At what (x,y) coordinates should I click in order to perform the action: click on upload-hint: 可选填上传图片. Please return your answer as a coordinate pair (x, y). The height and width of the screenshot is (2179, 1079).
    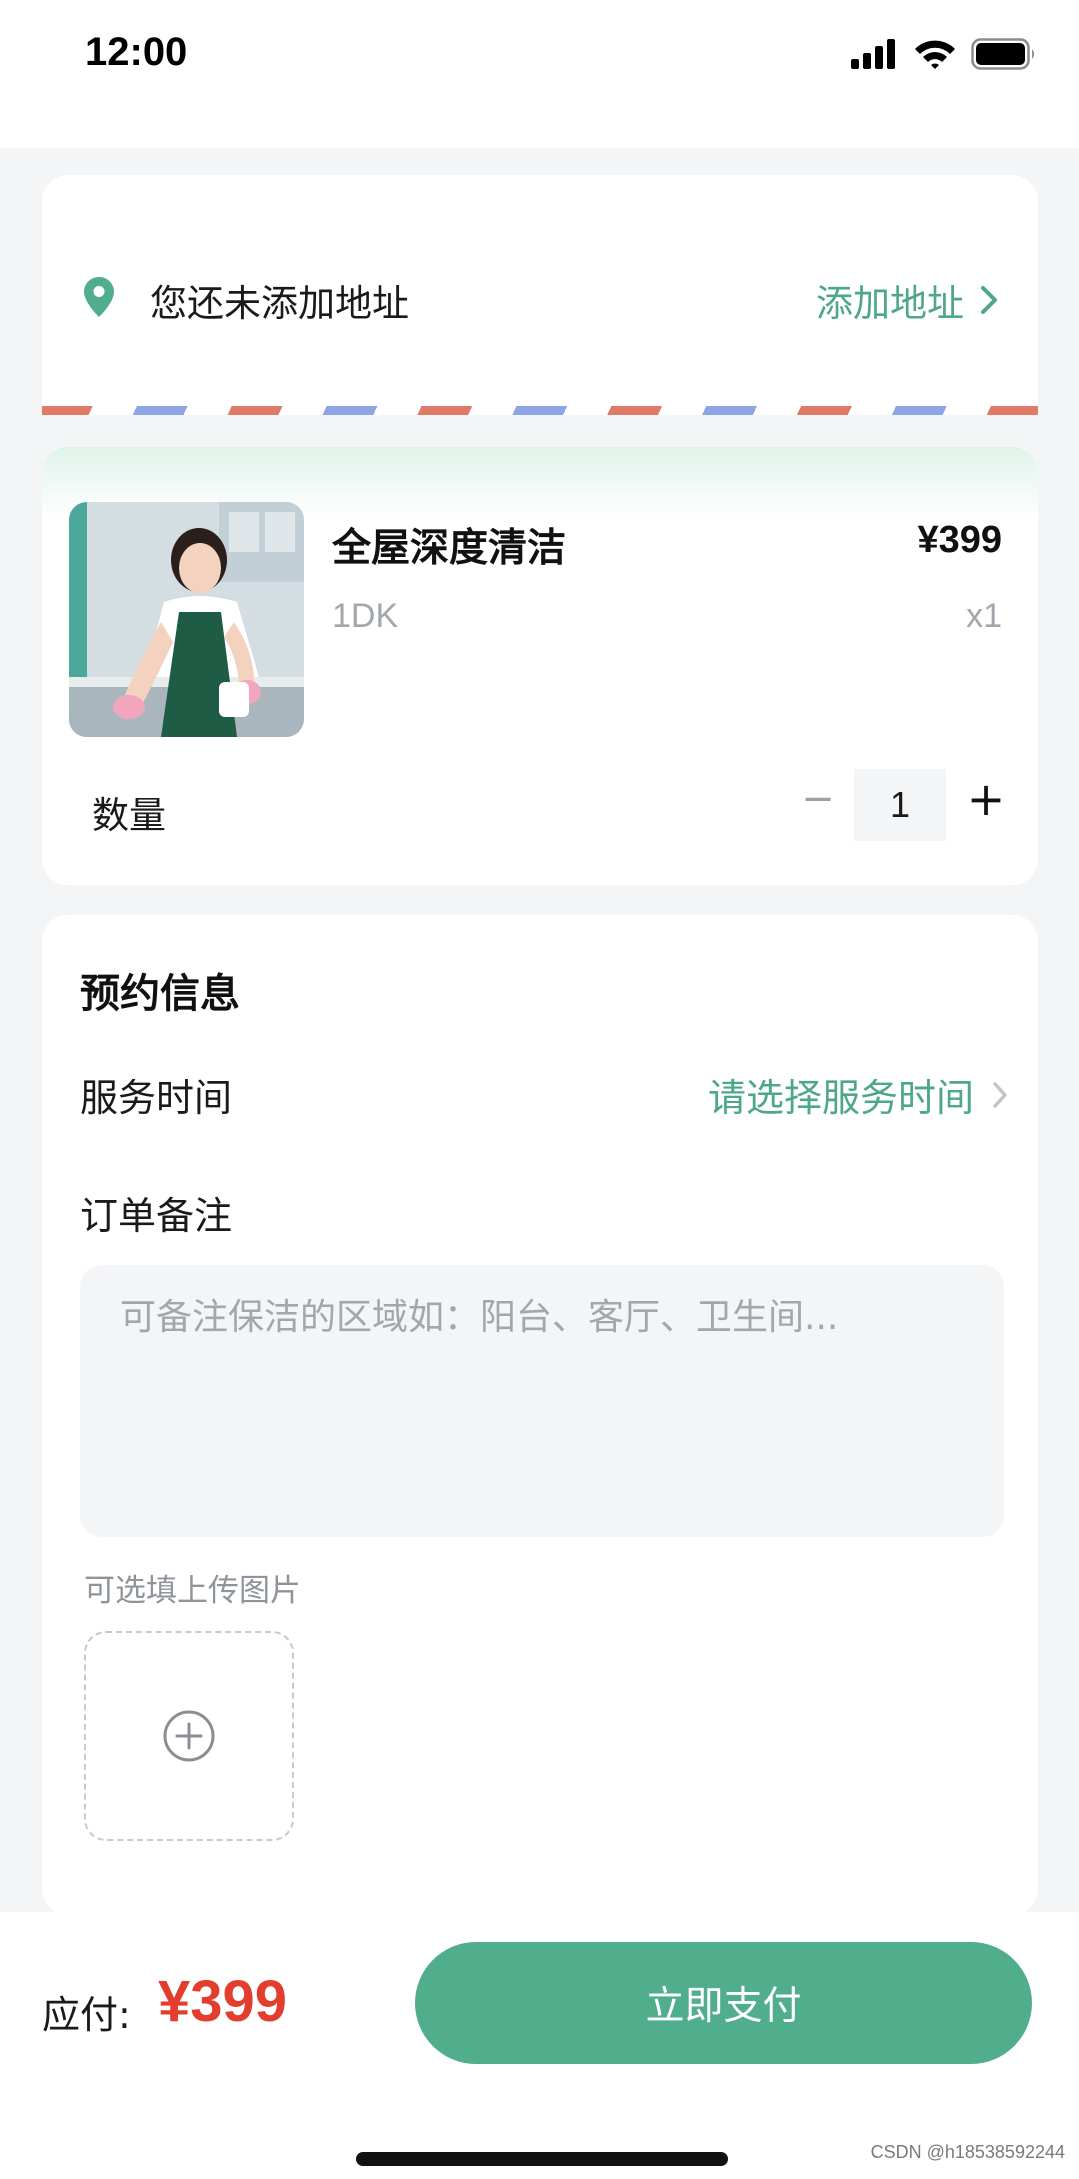
    Looking at the image, I should click on (192, 1591).